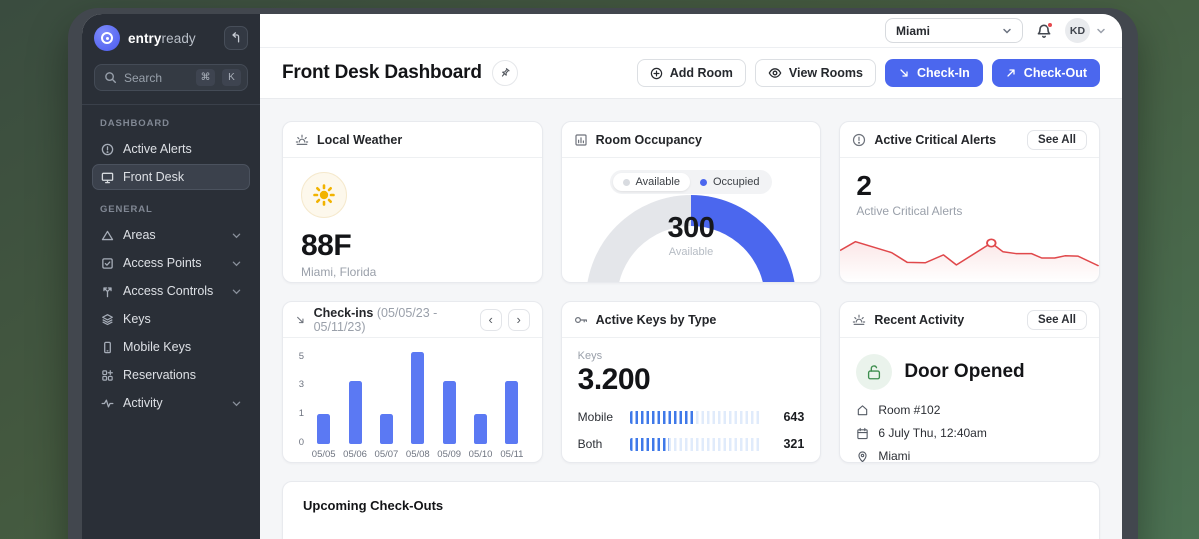  What do you see at coordinates (863, 409) in the screenshot?
I see `home-icon` at bounding box center [863, 409].